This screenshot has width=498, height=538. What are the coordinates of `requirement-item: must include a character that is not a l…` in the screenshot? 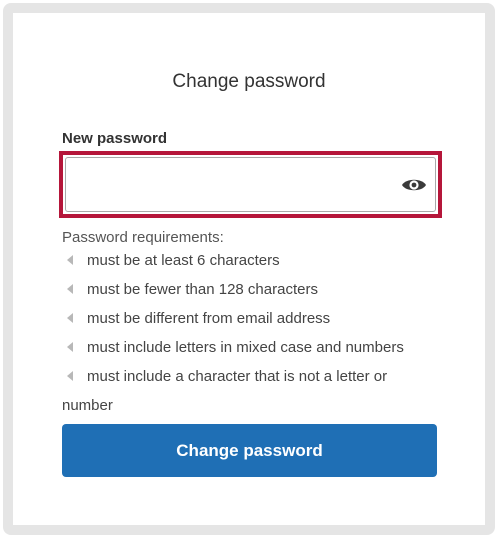 It's located at (252, 391).